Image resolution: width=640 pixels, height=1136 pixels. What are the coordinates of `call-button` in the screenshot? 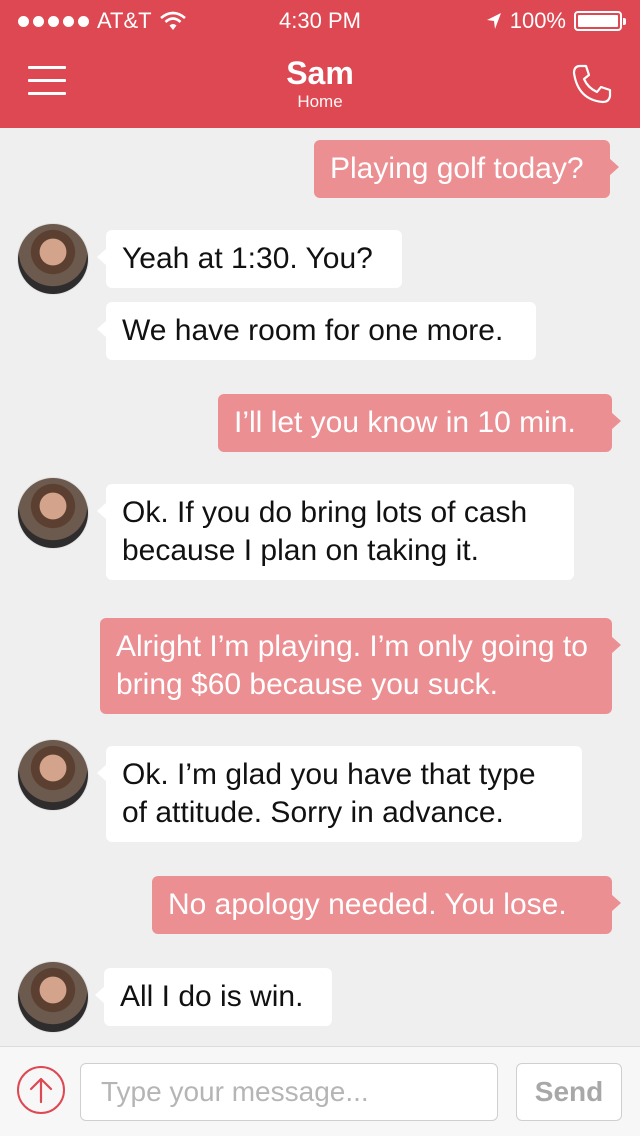 It's located at (592, 84).